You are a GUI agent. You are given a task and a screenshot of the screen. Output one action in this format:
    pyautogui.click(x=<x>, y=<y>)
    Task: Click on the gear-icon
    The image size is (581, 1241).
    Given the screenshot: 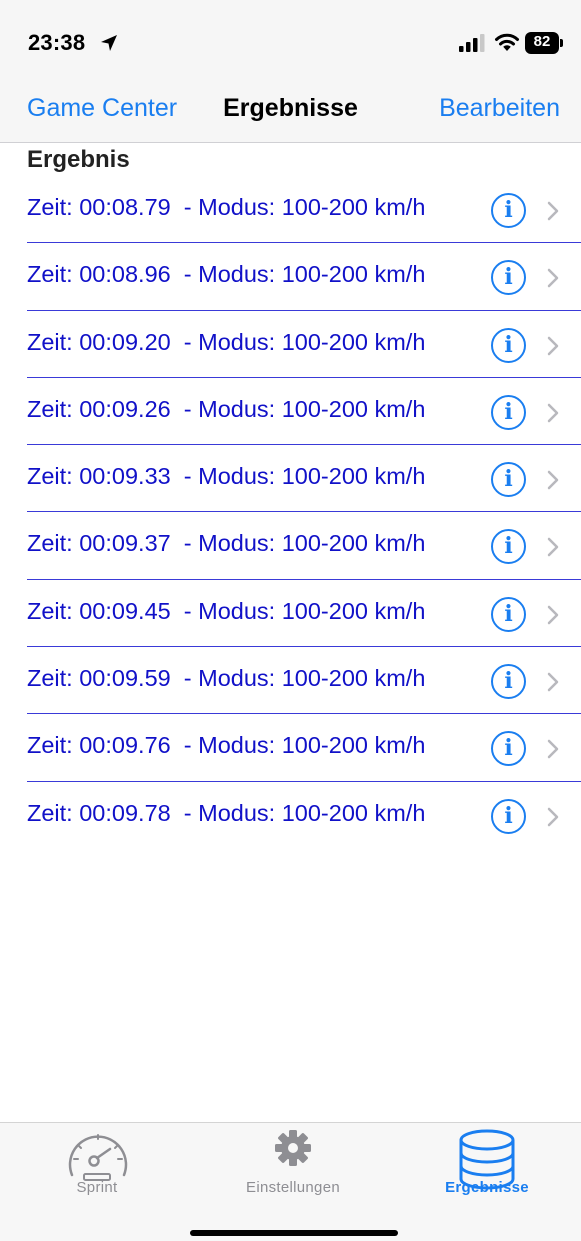 What is the action you would take?
    pyautogui.click(x=293, y=1148)
    